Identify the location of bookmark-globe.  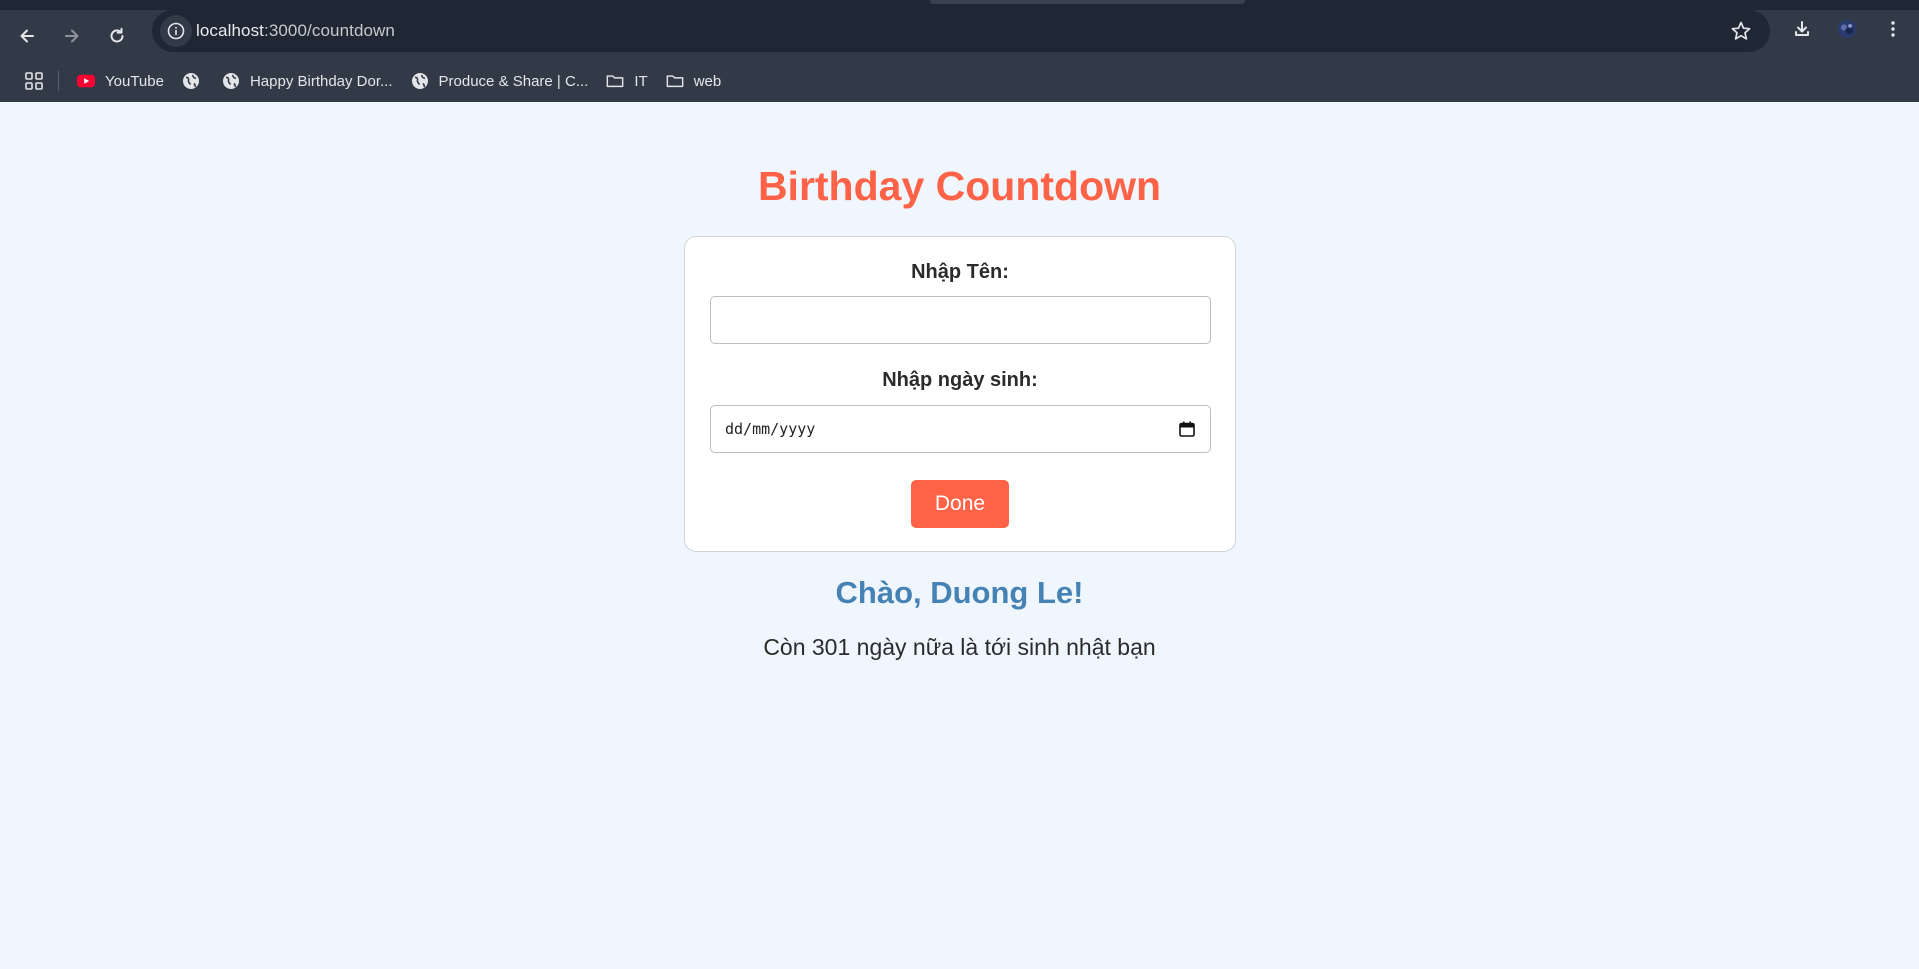
(193, 81).